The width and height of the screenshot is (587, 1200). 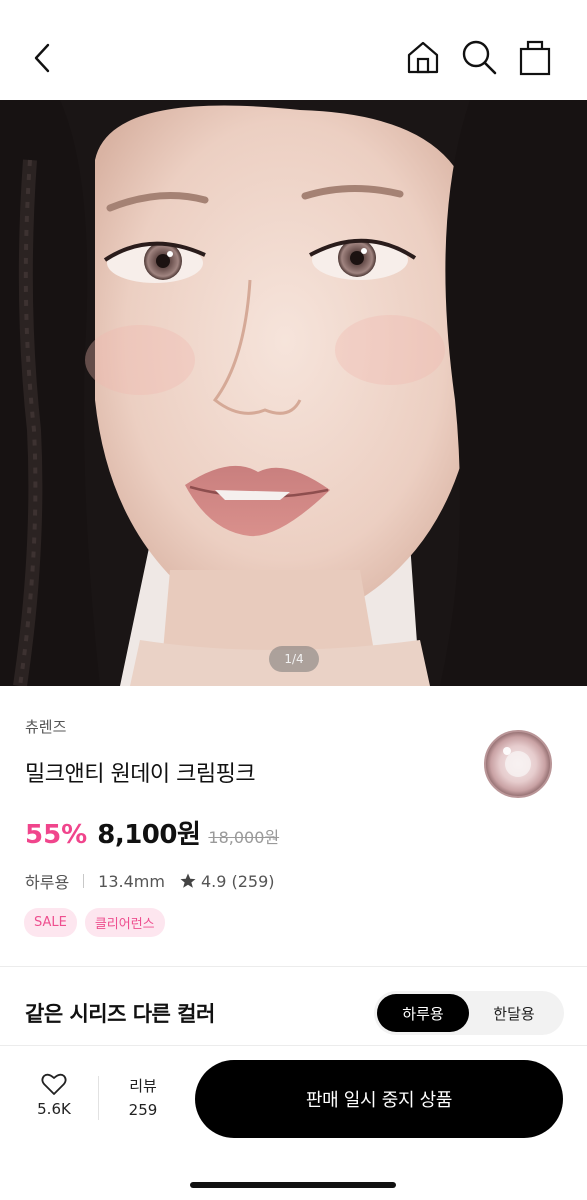 What do you see at coordinates (98, 1098) in the screenshot?
I see `bottom-divider` at bounding box center [98, 1098].